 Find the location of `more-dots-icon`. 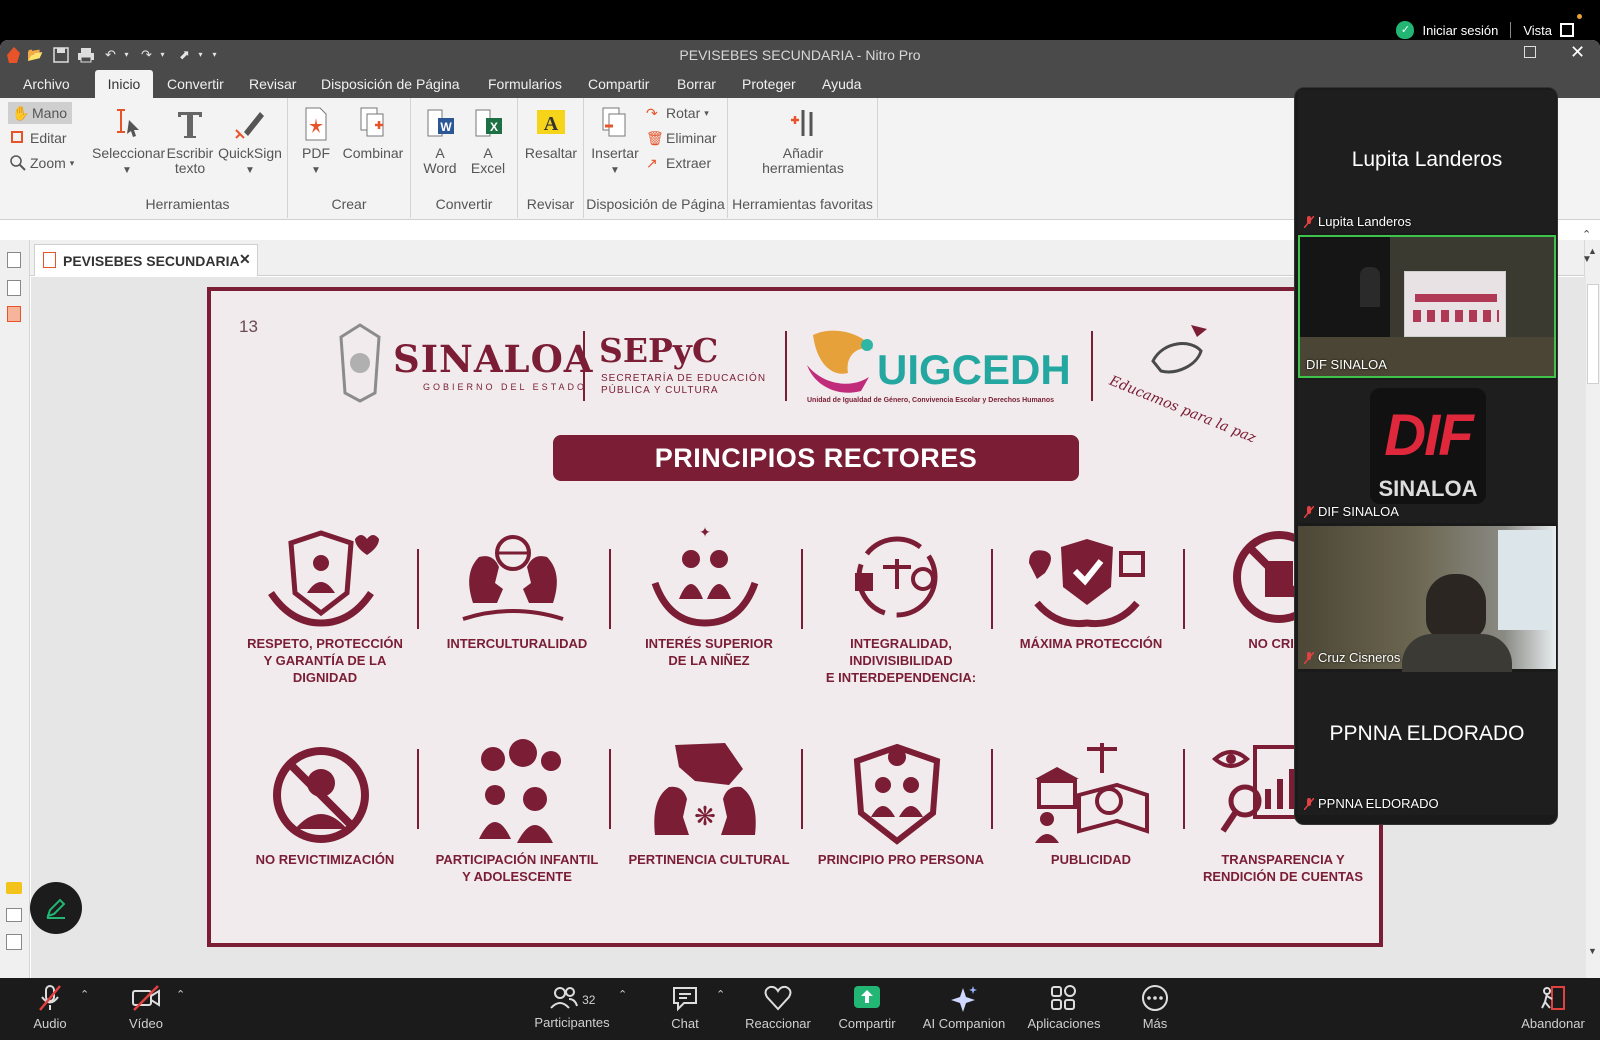

more-dots-icon is located at coordinates (1155, 998).